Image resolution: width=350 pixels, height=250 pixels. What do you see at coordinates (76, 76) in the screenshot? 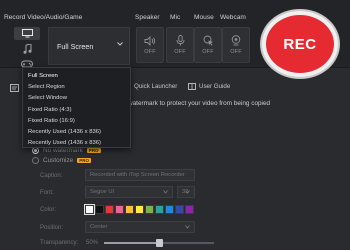
I see `dropdown-item: Full Screen` at bounding box center [76, 76].